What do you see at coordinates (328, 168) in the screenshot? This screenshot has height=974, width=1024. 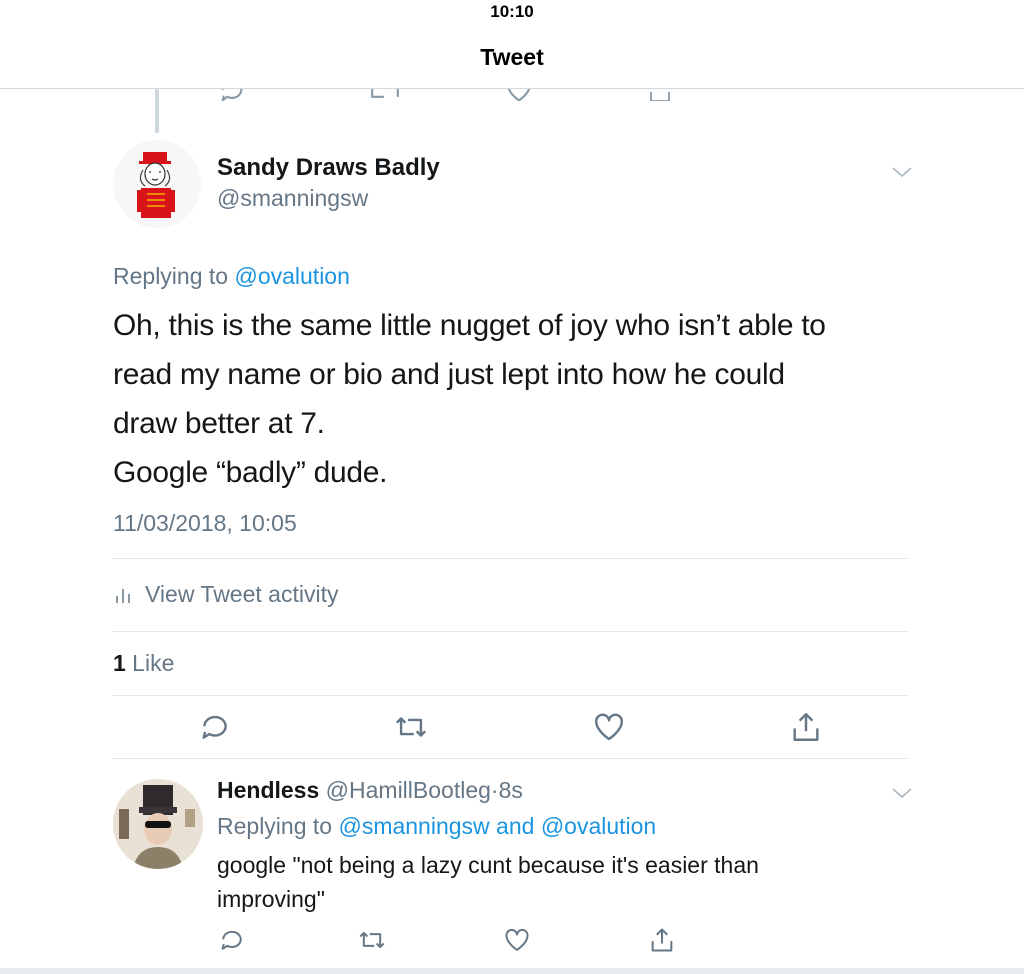 I see `author-name: Sandy Draws Badly` at bounding box center [328, 168].